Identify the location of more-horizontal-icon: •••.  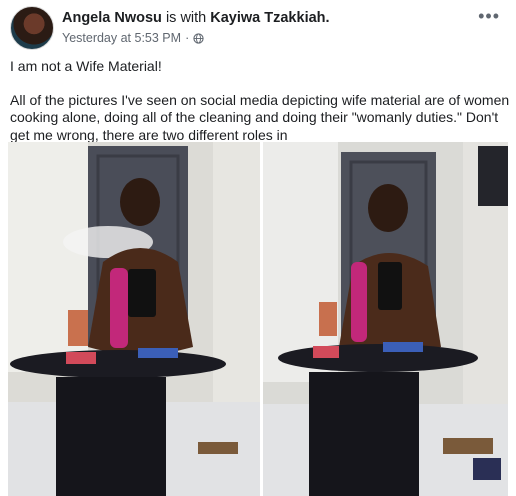
(489, 16).